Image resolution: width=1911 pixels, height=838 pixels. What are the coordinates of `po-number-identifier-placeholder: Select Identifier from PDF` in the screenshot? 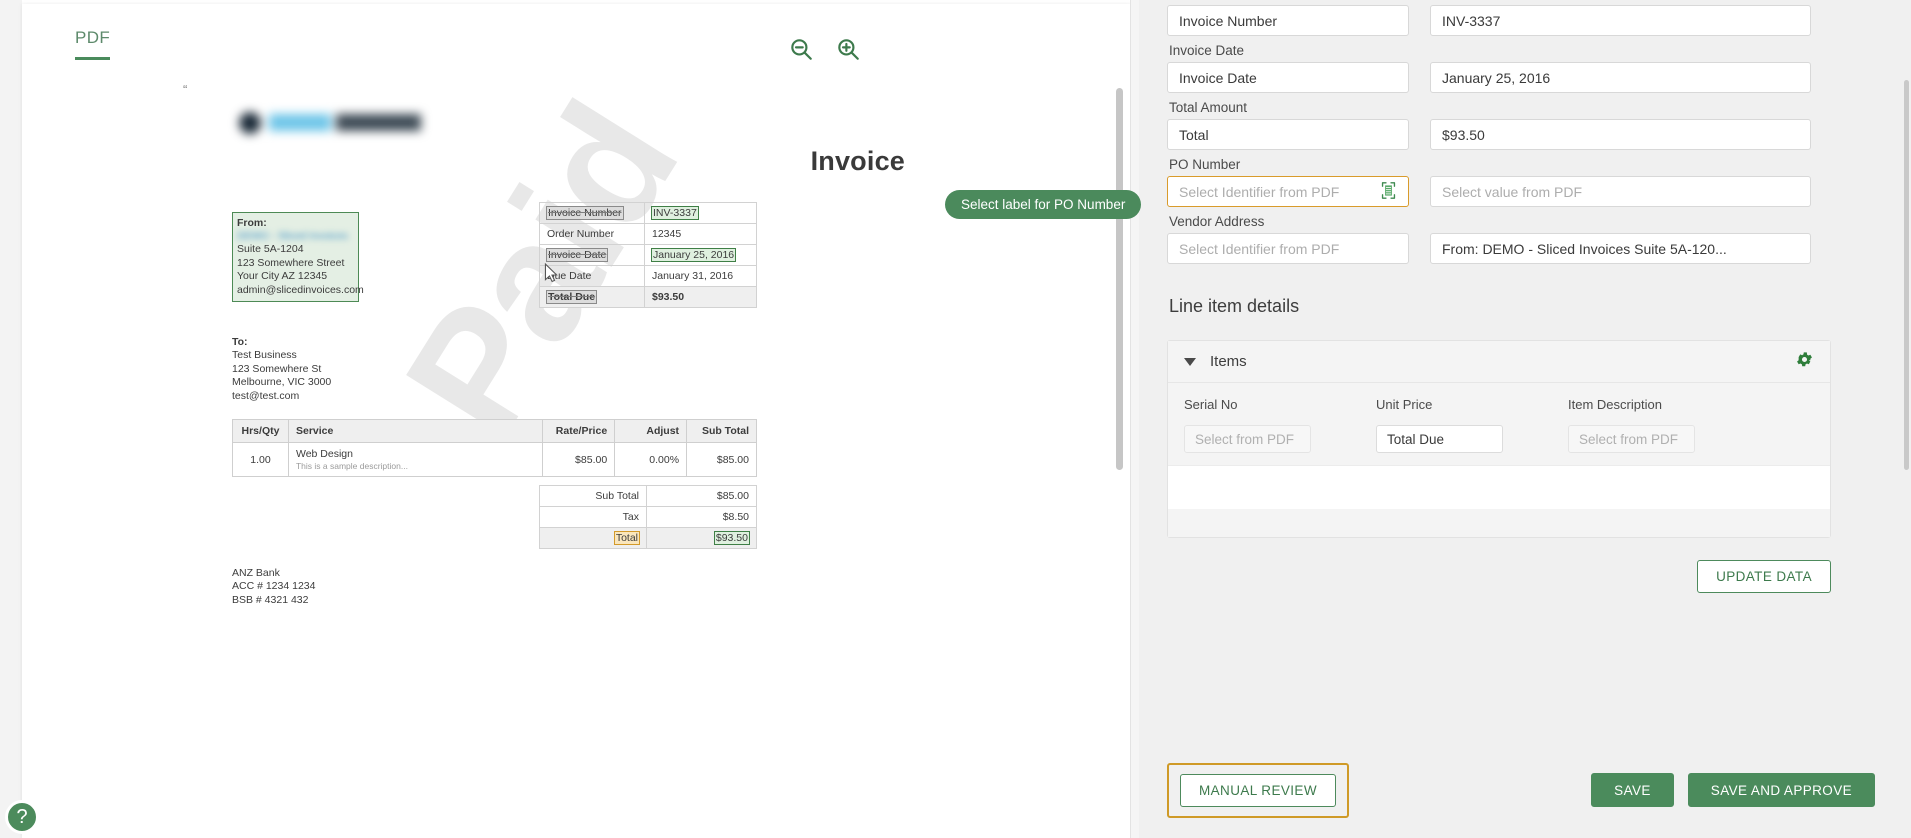 It's located at (1259, 191).